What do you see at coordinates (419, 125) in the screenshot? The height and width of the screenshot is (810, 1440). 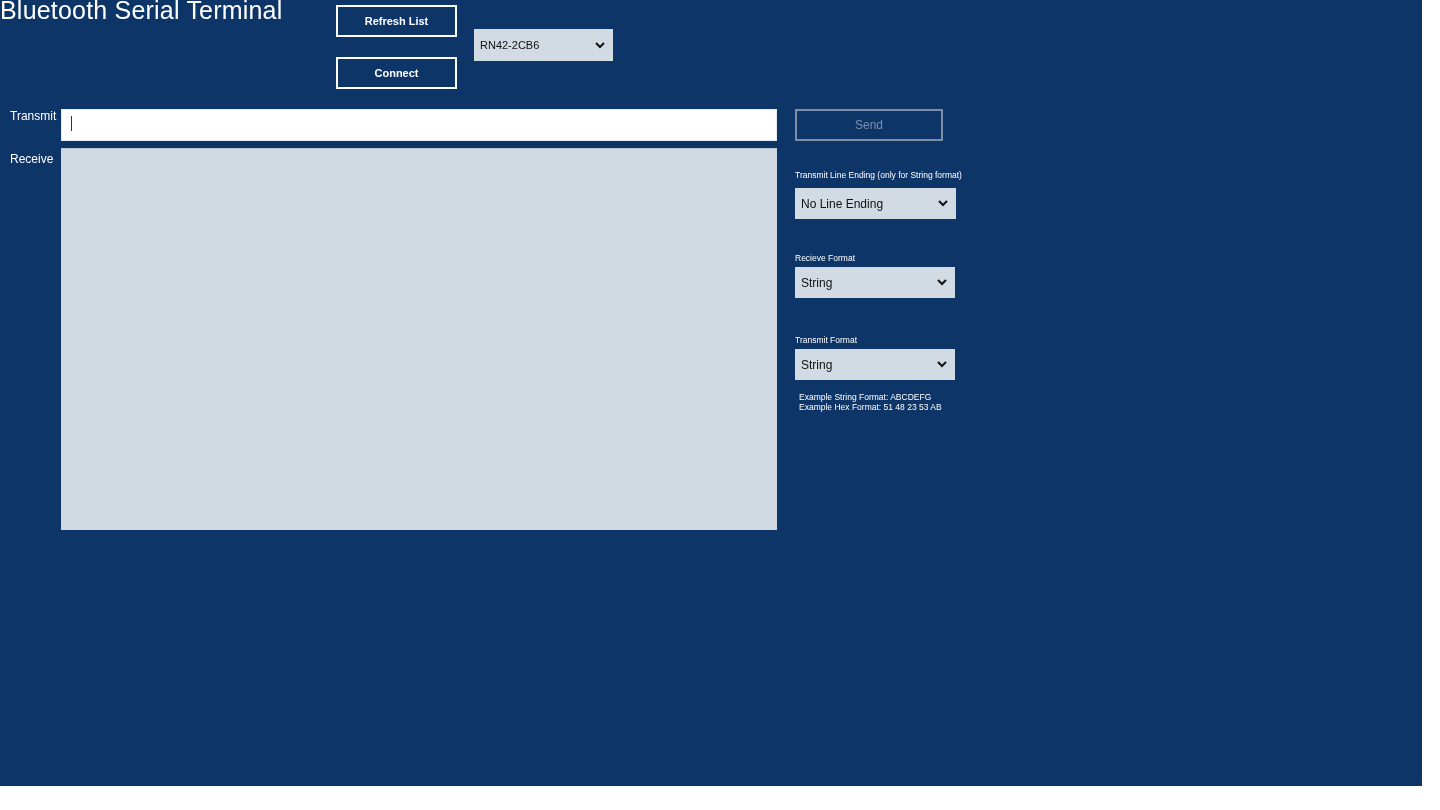 I see `transmit-field` at bounding box center [419, 125].